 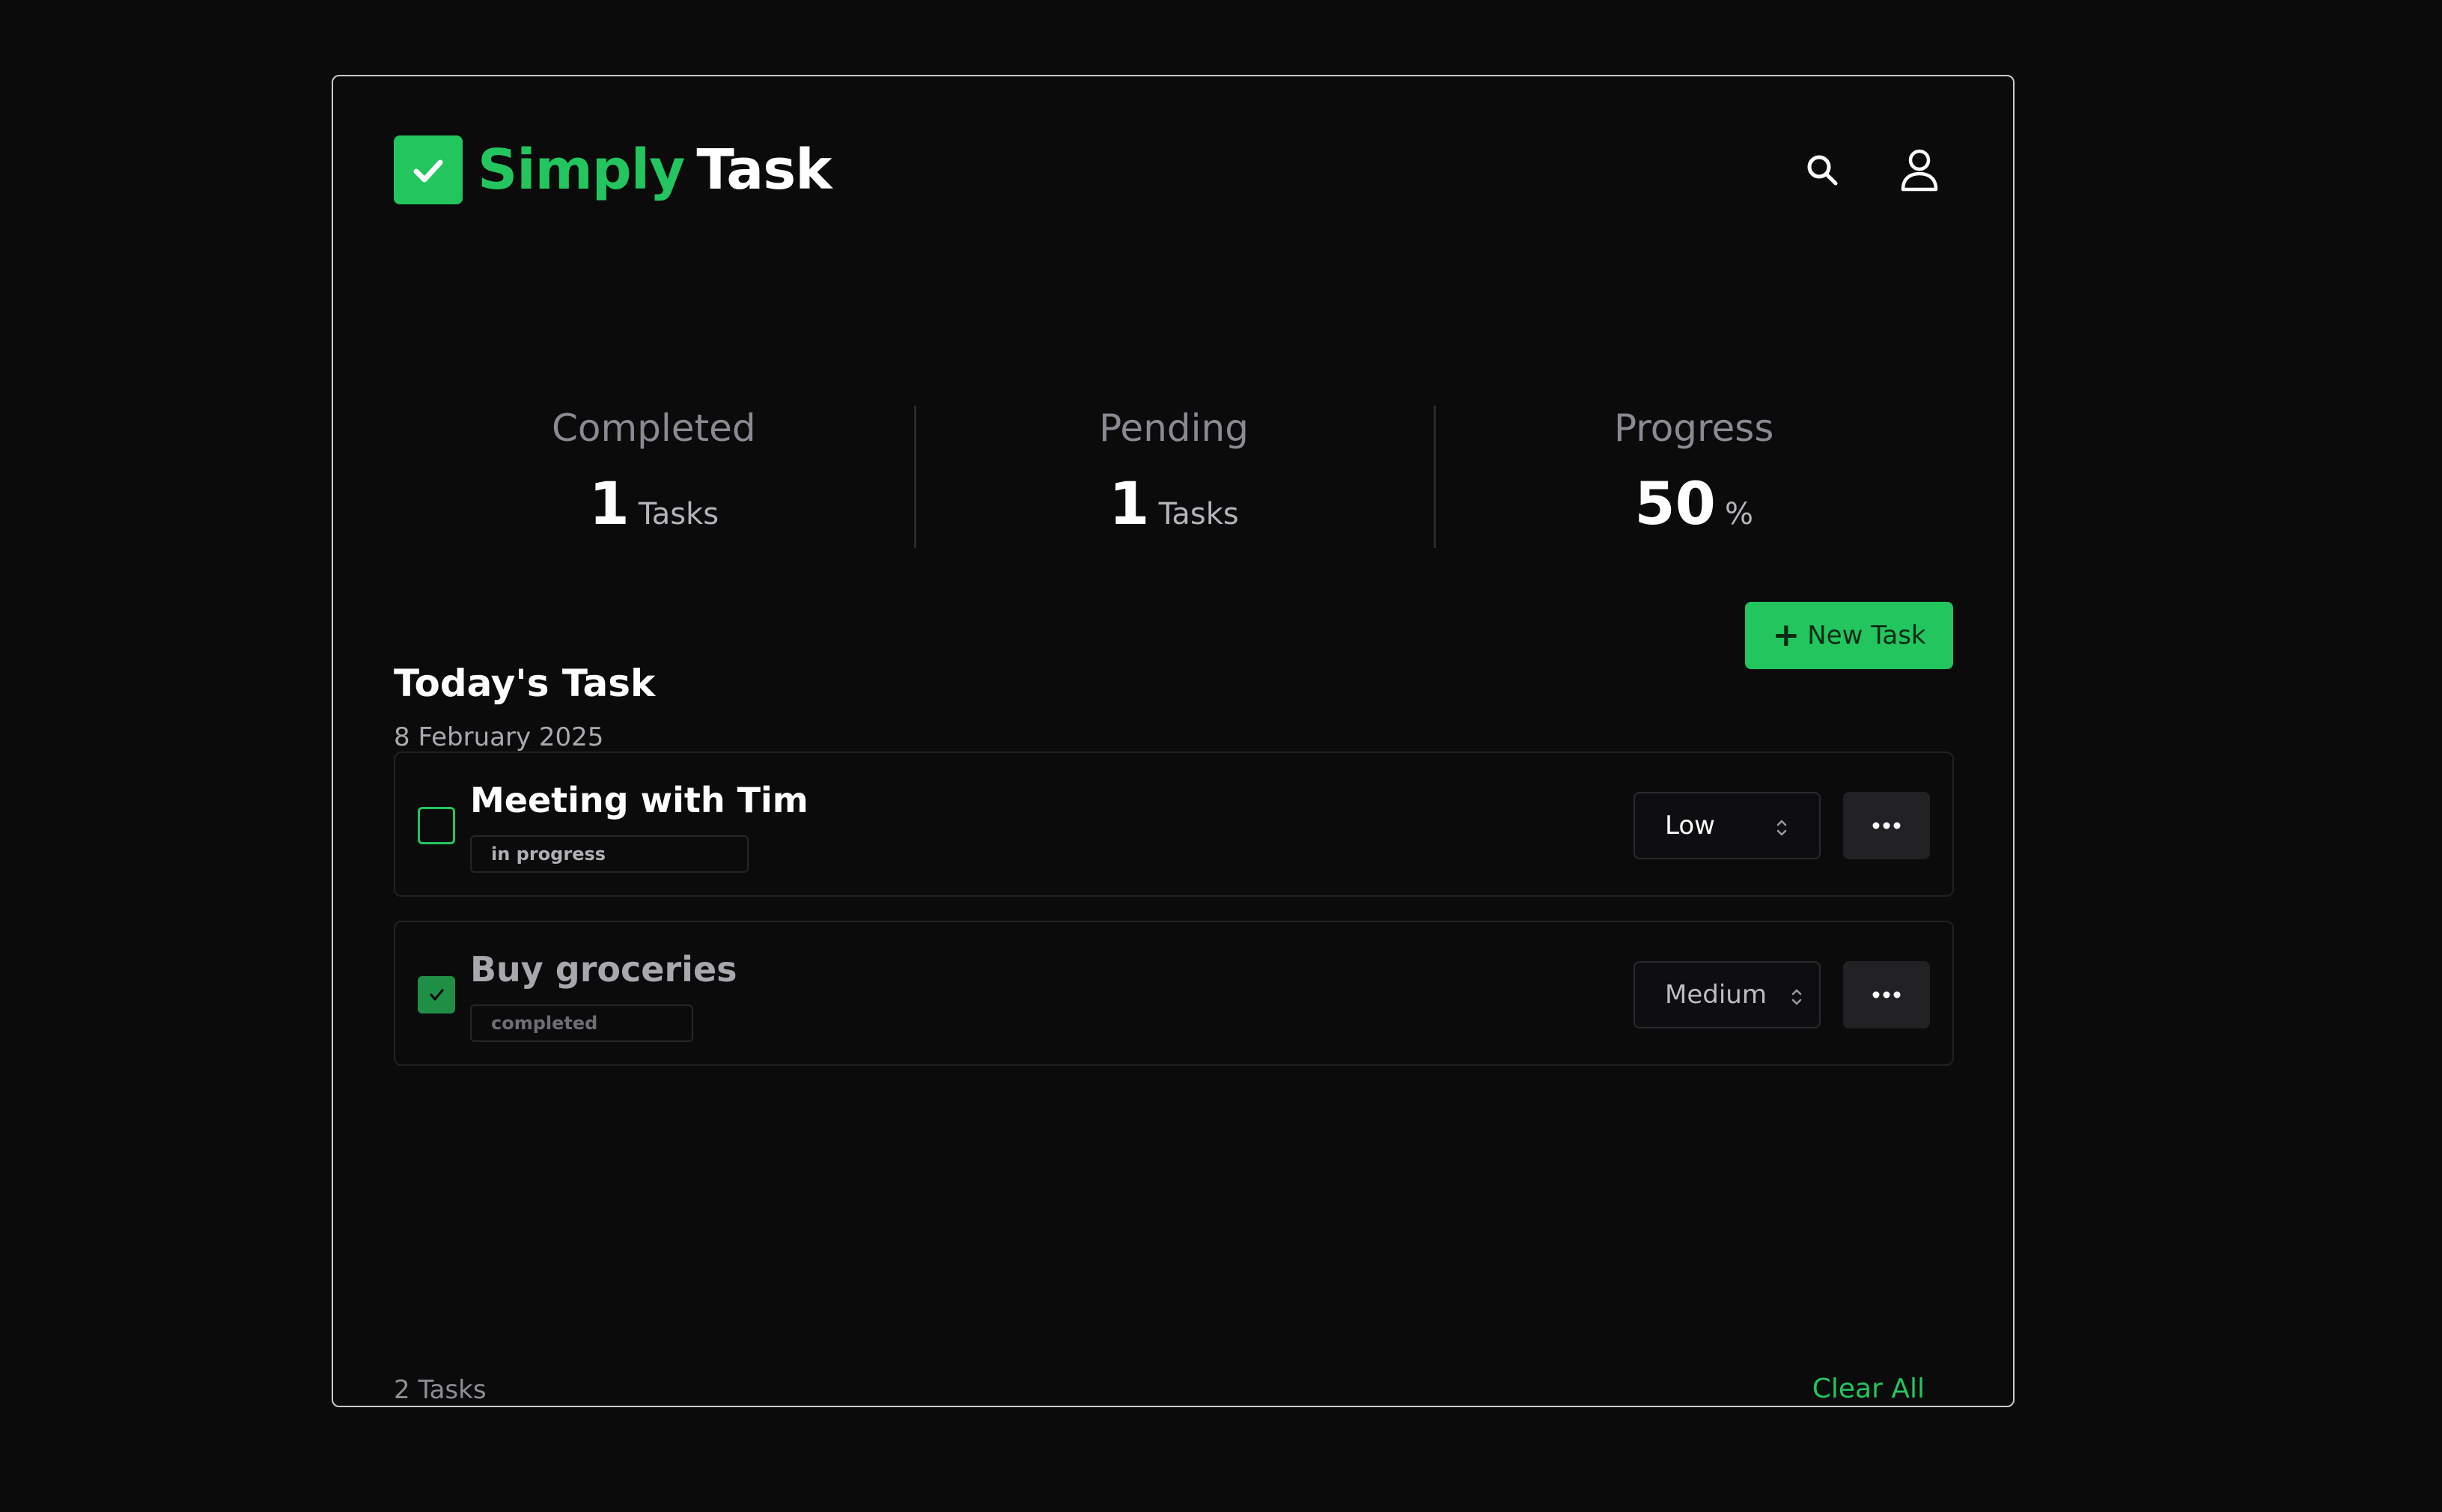 I want to click on status-badge: in progress, so click(x=610, y=854).